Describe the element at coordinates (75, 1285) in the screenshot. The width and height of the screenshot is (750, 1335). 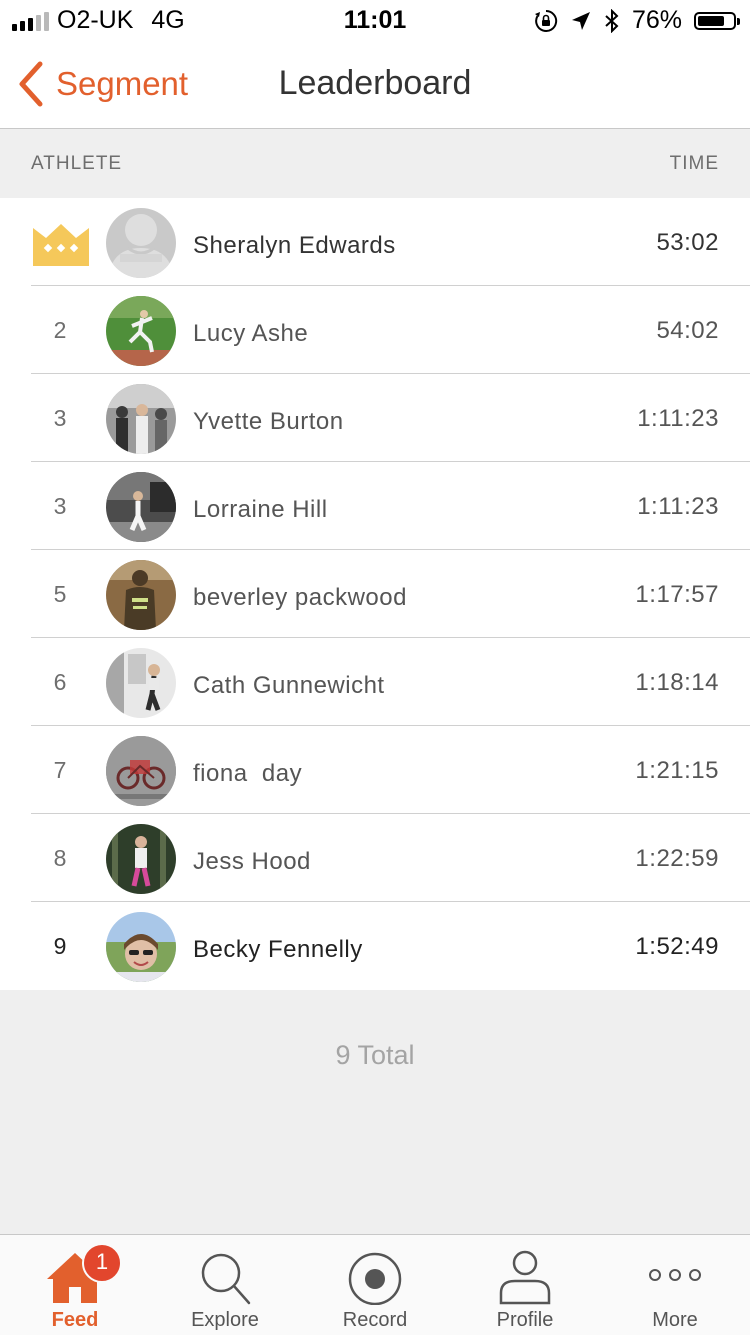
I see `tab-feed: 1 Feed` at that location.